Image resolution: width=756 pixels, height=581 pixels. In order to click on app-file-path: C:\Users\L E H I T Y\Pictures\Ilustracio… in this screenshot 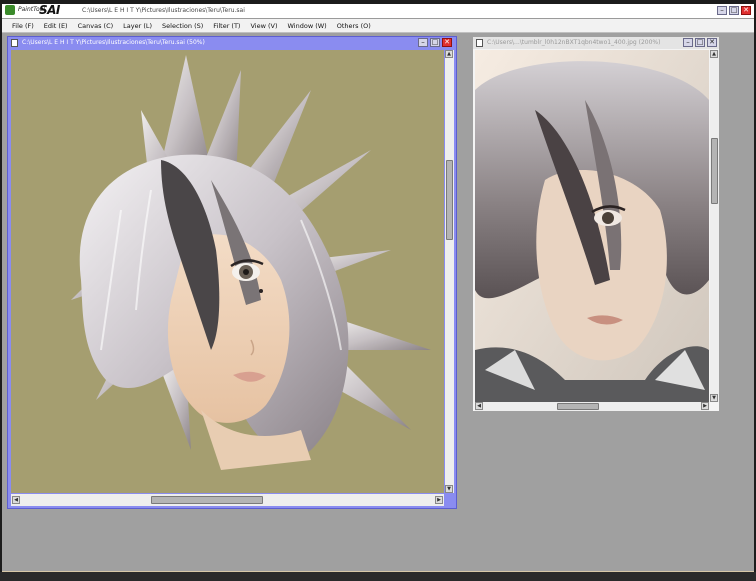, I will do `click(163, 10)`.